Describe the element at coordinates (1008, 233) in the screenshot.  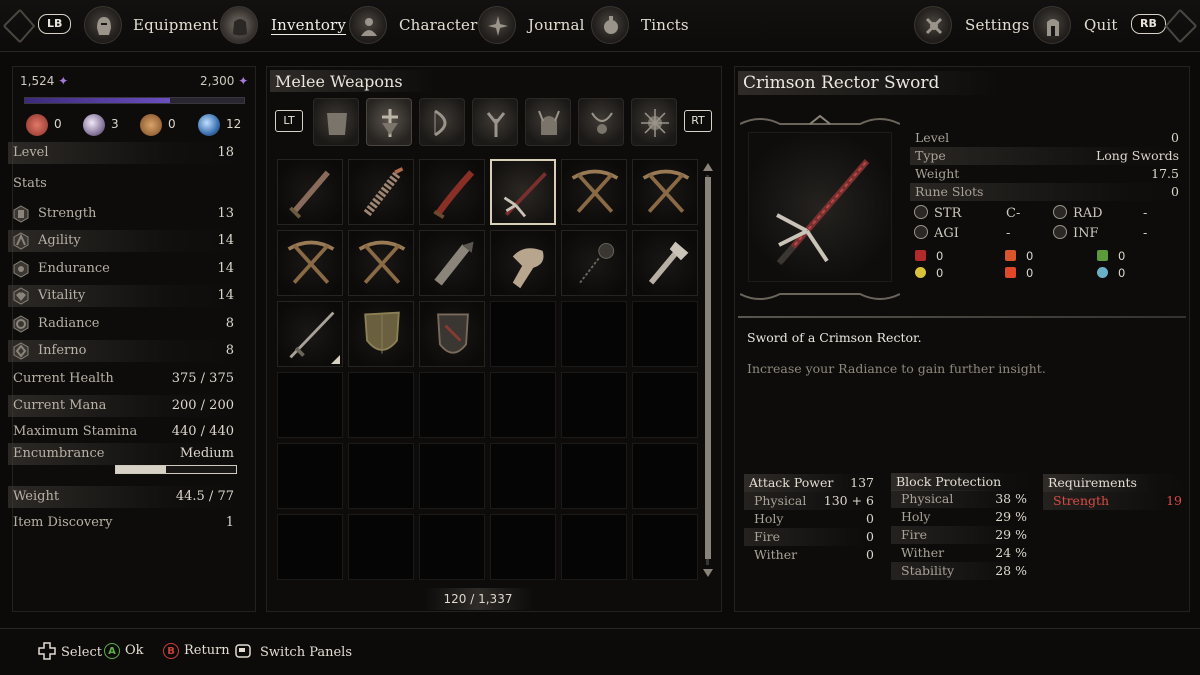
I see `scaling-agi-grade: -` at that location.